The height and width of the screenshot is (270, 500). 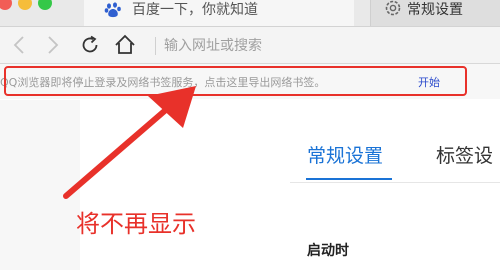 I want to click on minimize-window-button, so click(x=25, y=5).